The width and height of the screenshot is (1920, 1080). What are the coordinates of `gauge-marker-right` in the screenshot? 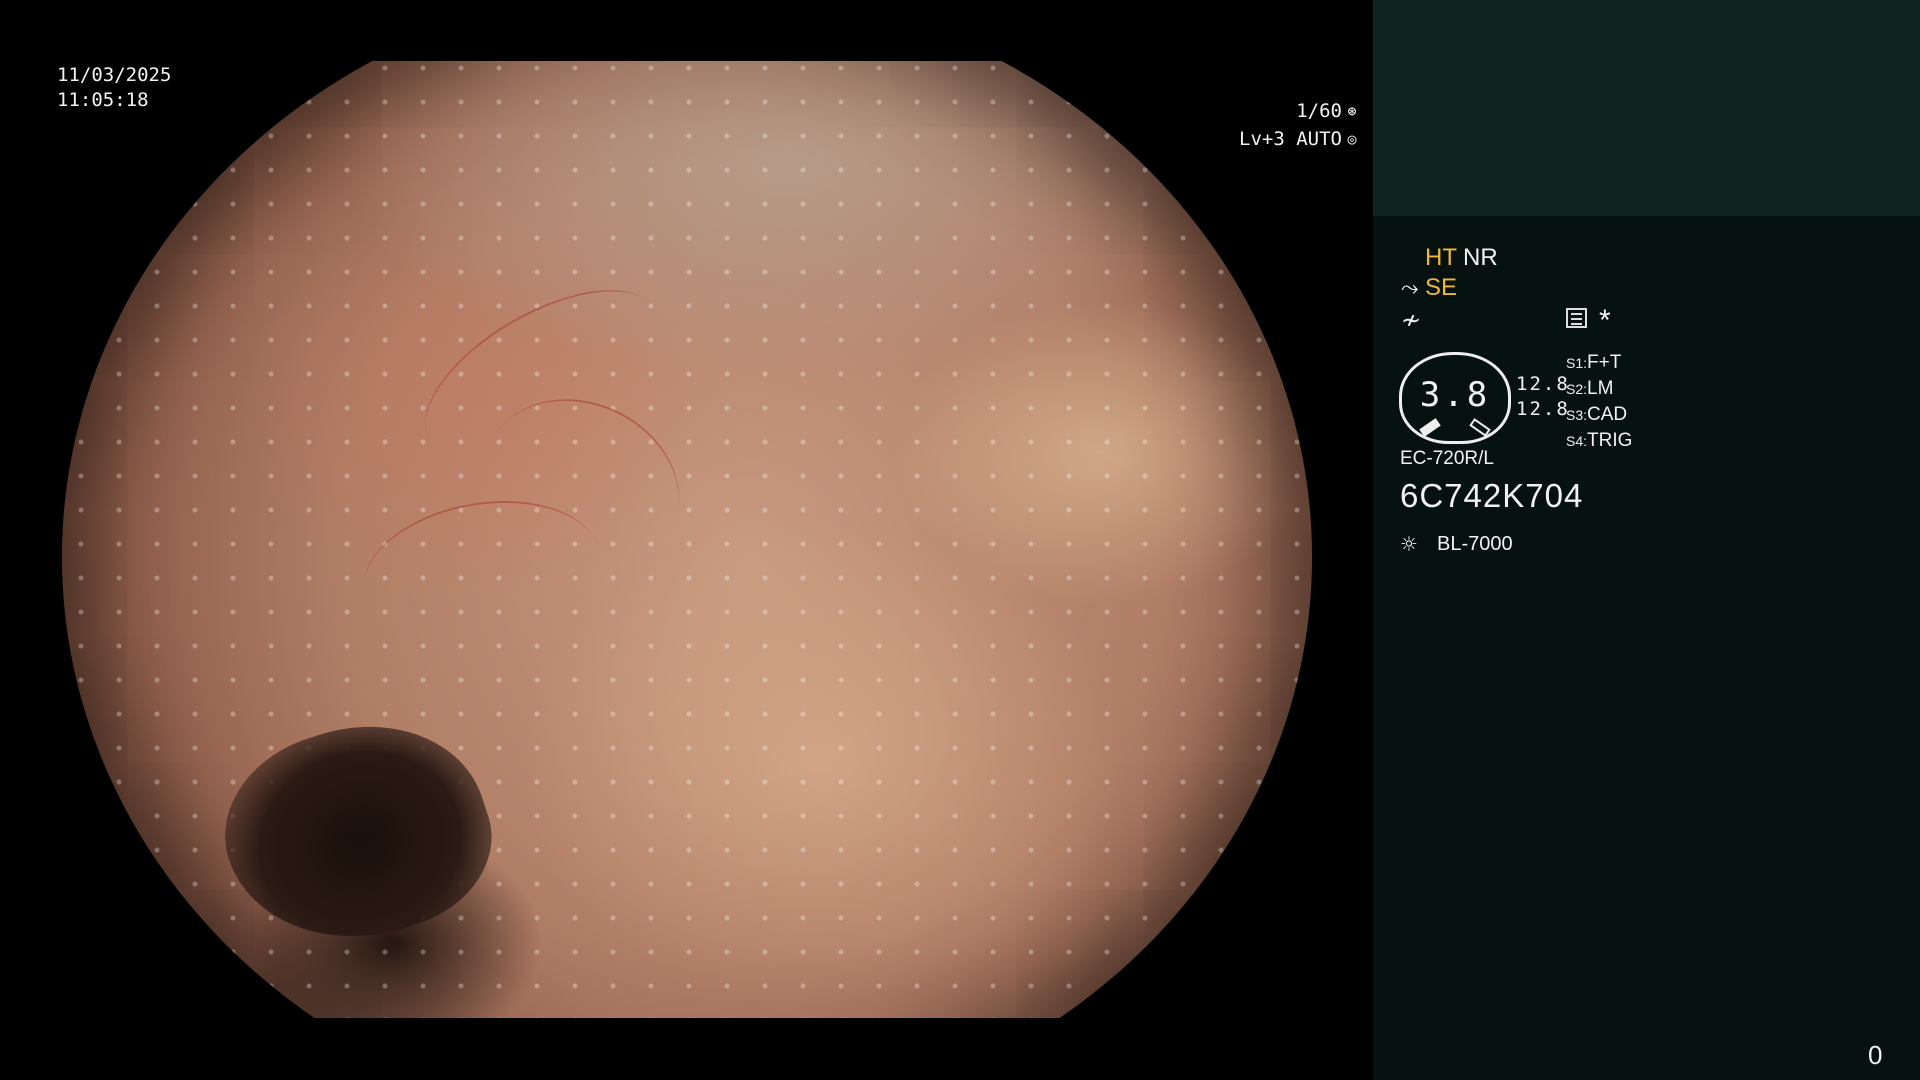 It's located at (1480, 427).